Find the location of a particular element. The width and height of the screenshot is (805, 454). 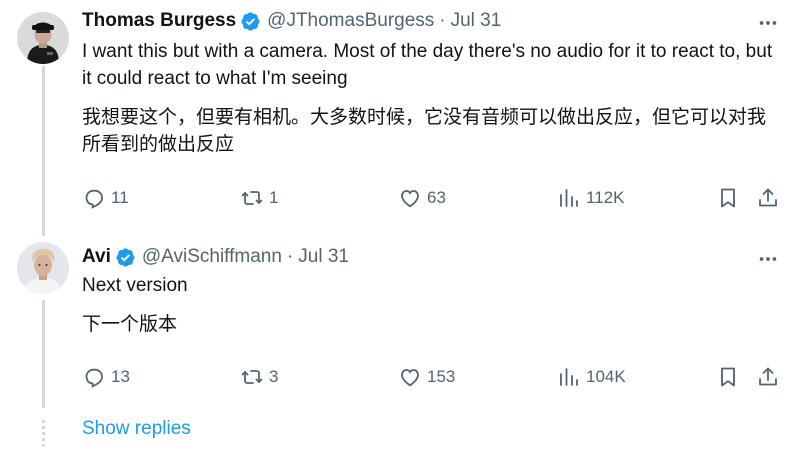

show-replies-link: Show replies is located at coordinates (136, 429).